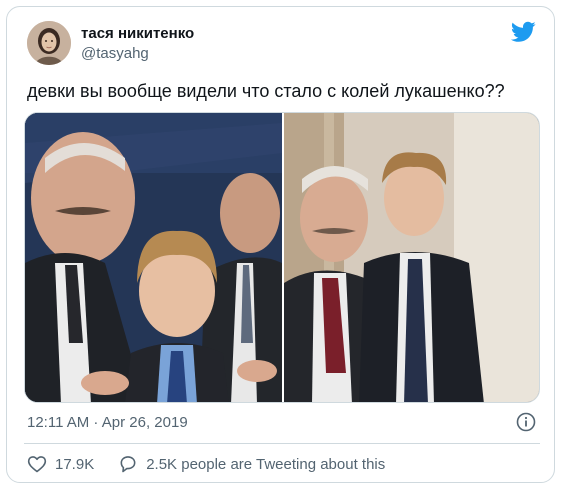 This screenshot has height=491, width=561. What do you see at coordinates (115, 54) in the screenshot?
I see `author-handle: @tasyahg` at bounding box center [115, 54].